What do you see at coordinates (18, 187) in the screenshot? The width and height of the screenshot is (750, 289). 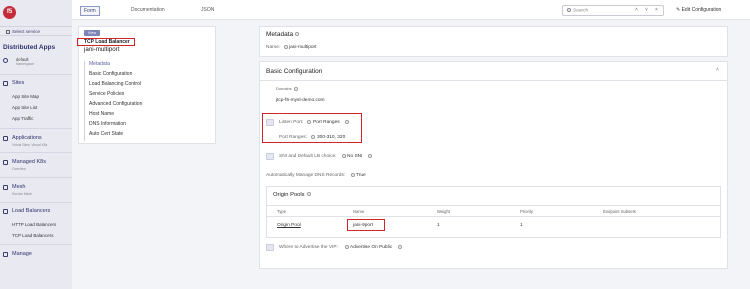 I see `sidebar-section-mesh: Mesh` at bounding box center [18, 187].